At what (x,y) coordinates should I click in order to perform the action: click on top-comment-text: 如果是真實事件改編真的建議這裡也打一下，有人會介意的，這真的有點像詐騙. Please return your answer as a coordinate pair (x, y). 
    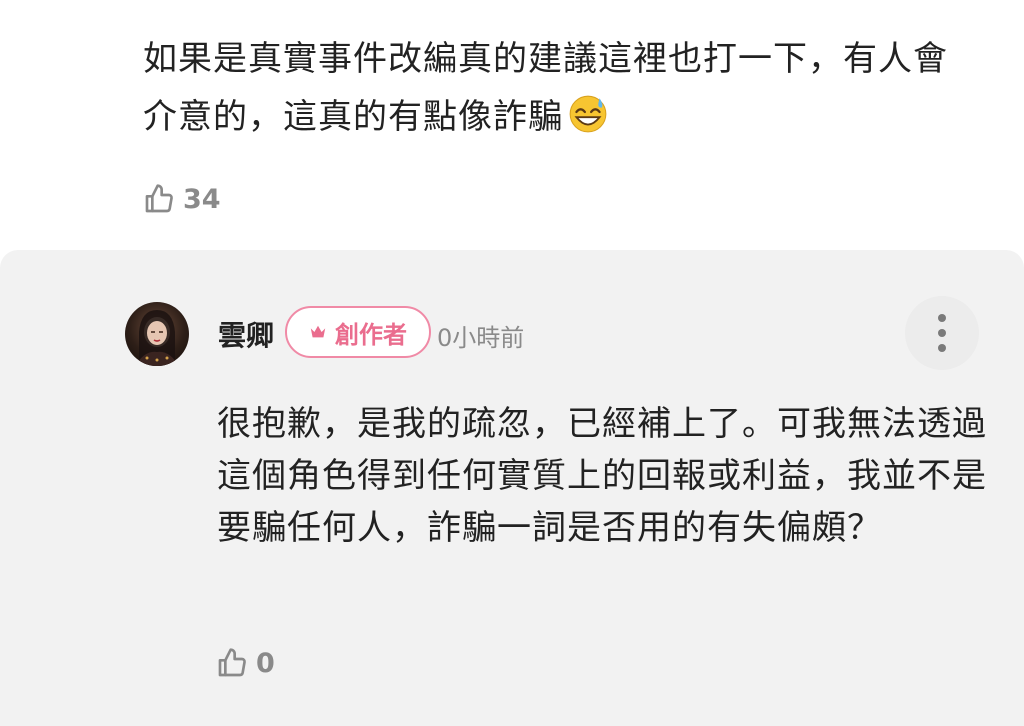
    Looking at the image, I should click on (545, 88).